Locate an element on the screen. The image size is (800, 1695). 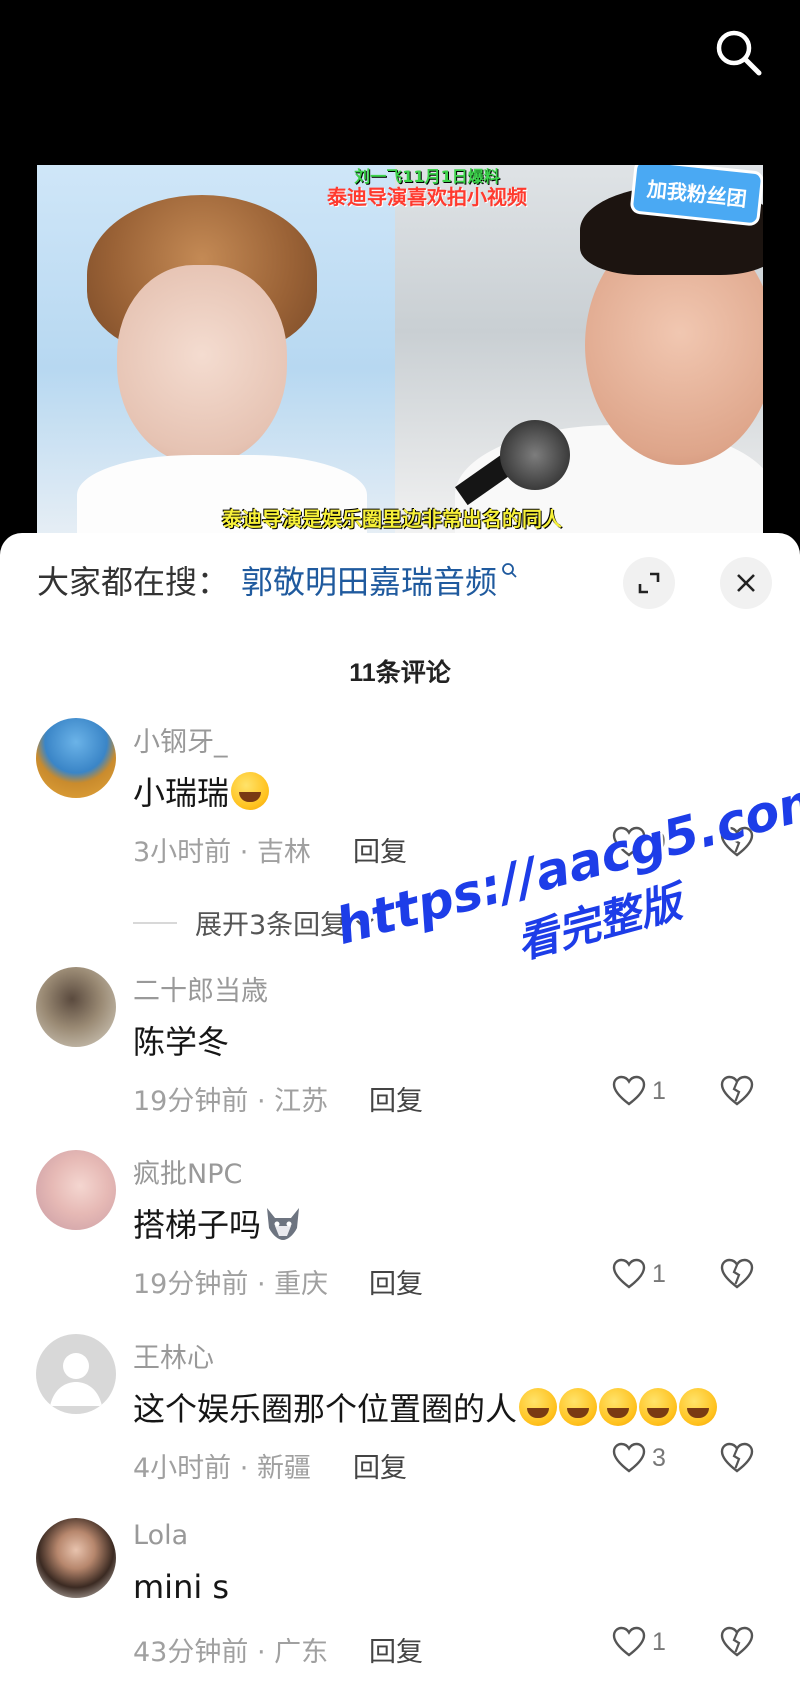
comment-username: 疯批NPC is located at coordinates (187, 1171).